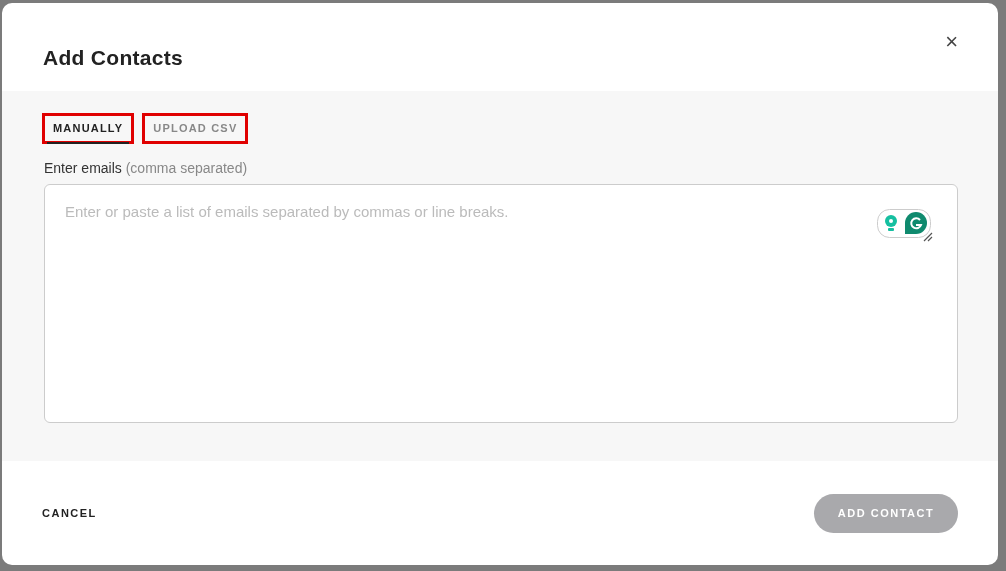  I want to click on tab: MANUALLY, so click(88, 128).